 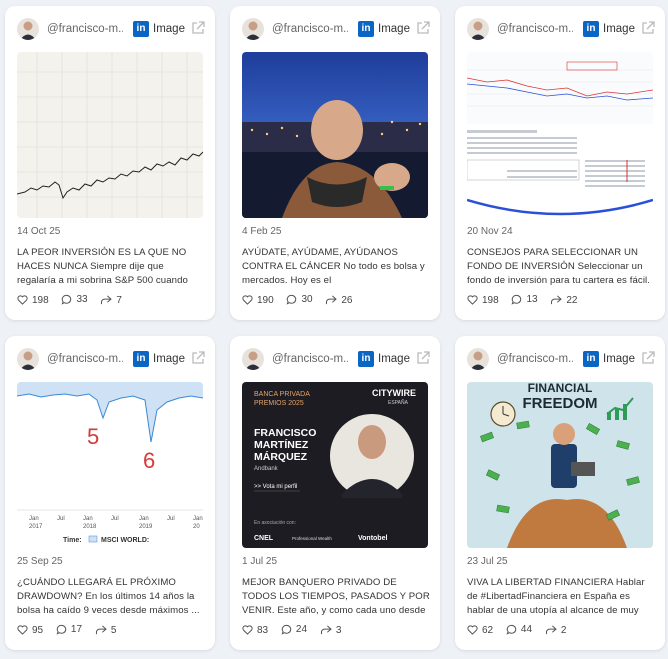 I want to click on partner-logo-2: Professional Wealth, so click(x=312, y=538).